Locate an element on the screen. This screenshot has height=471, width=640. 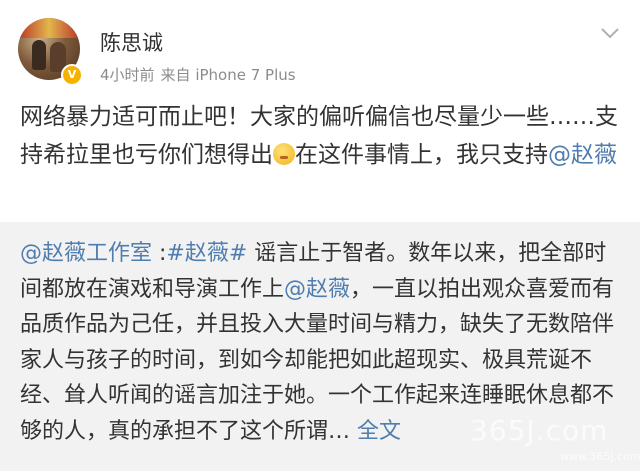
username: 陈思诚 is located at coordinates (131, 42).